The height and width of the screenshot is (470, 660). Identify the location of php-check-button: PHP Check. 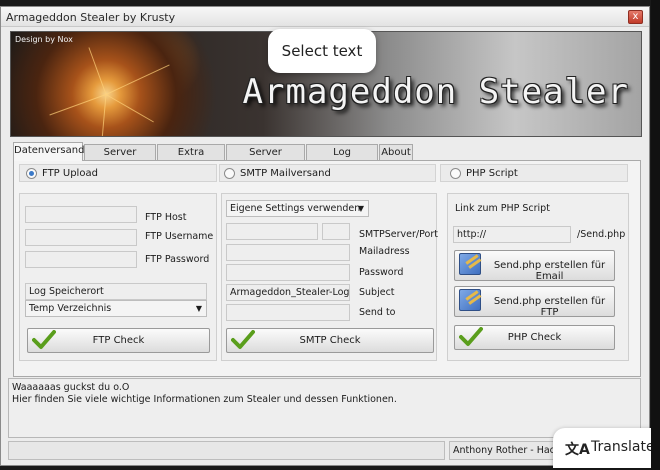
(534, 337).